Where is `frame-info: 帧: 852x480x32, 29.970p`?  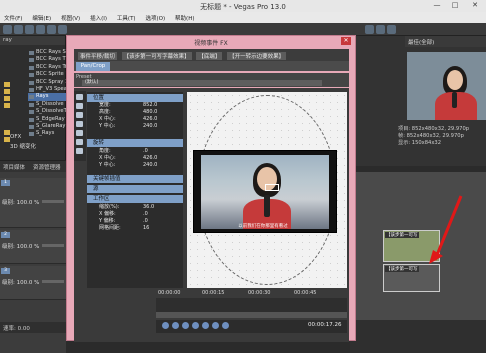 frame-info: 帧: 852x480x32, 29.970p is located at coordinates (431, 136).